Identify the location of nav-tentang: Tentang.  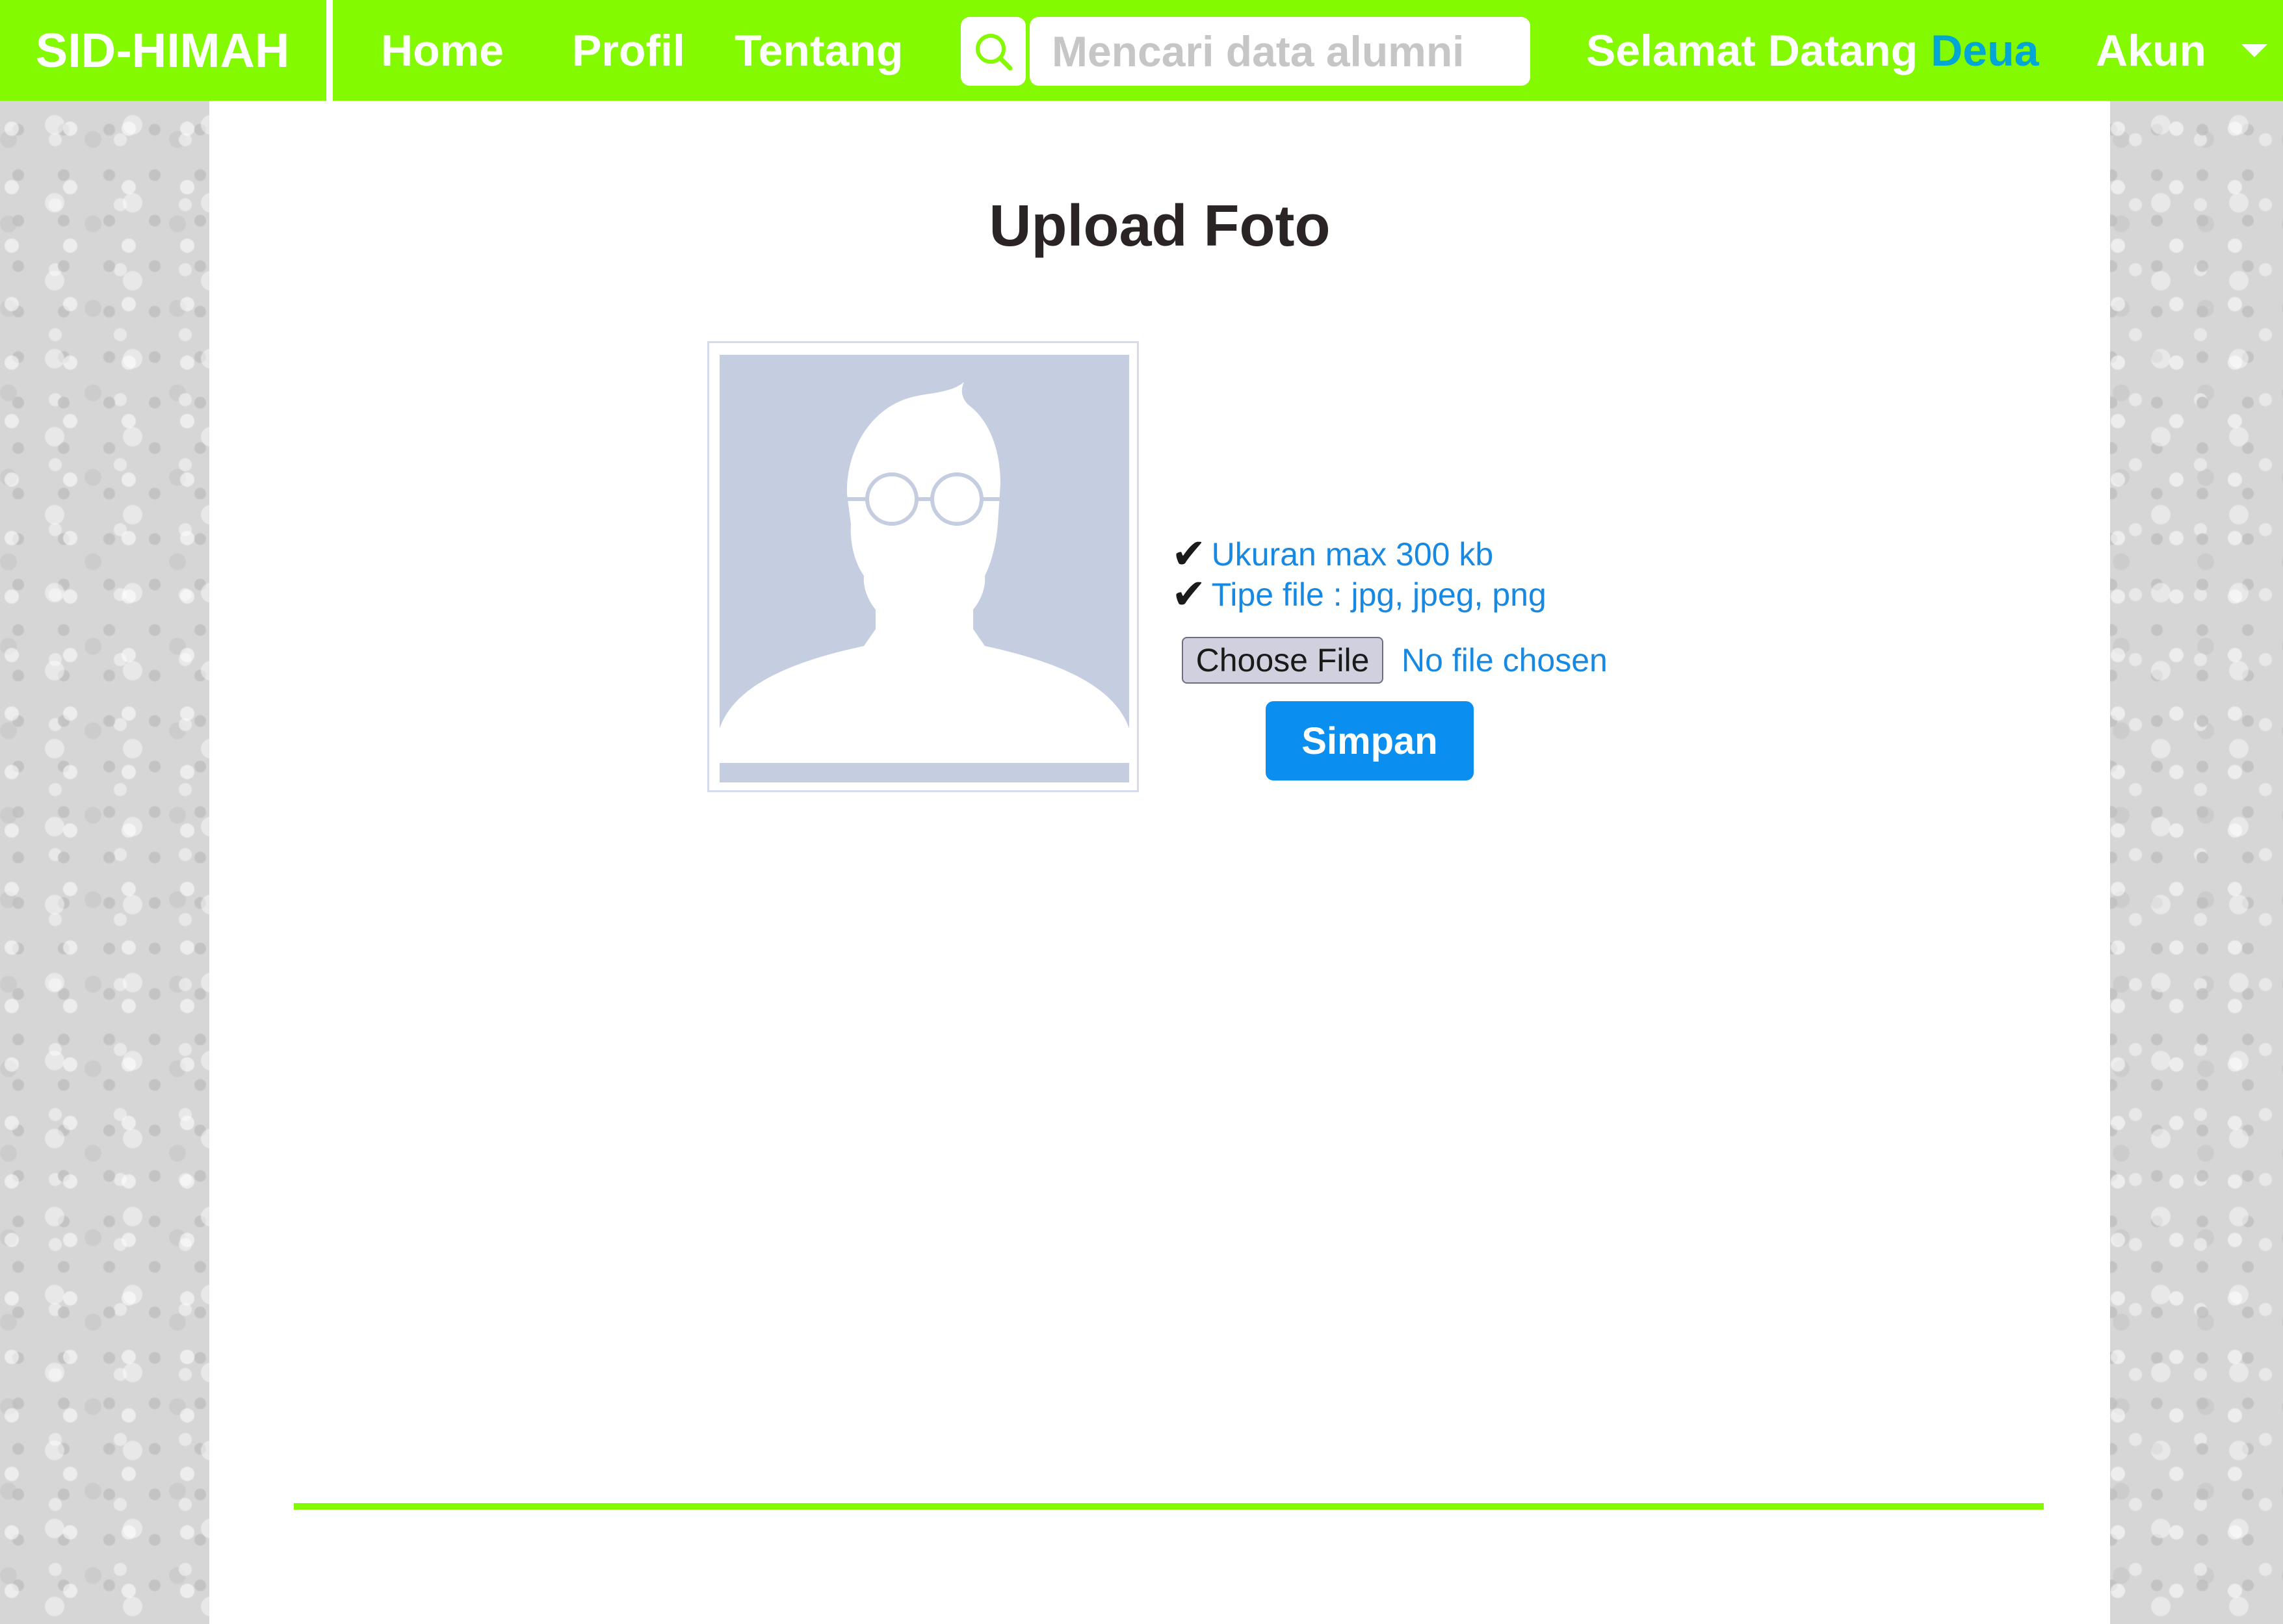
(819, 50).